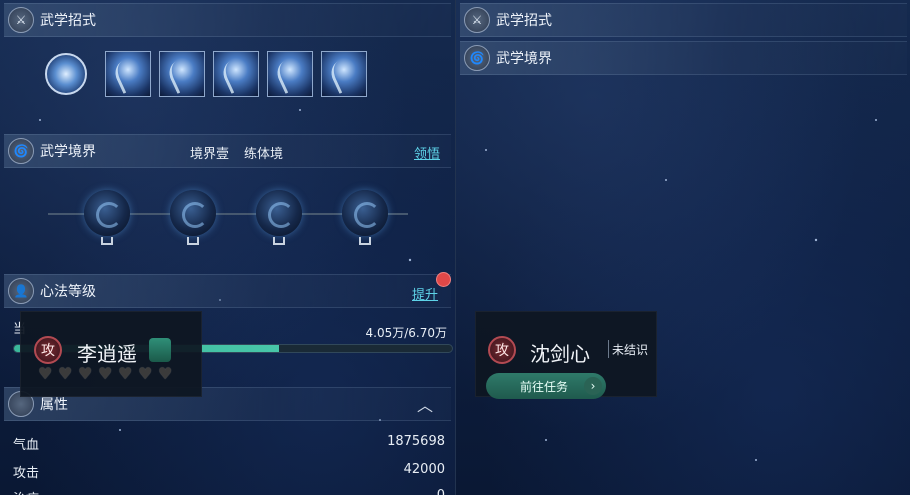 Image resolution: width=910 pixels, height=495 pixels. Describe the element at coordinates (107, 213) in the screenshot. I see `realm-node-1-icon` at that location.